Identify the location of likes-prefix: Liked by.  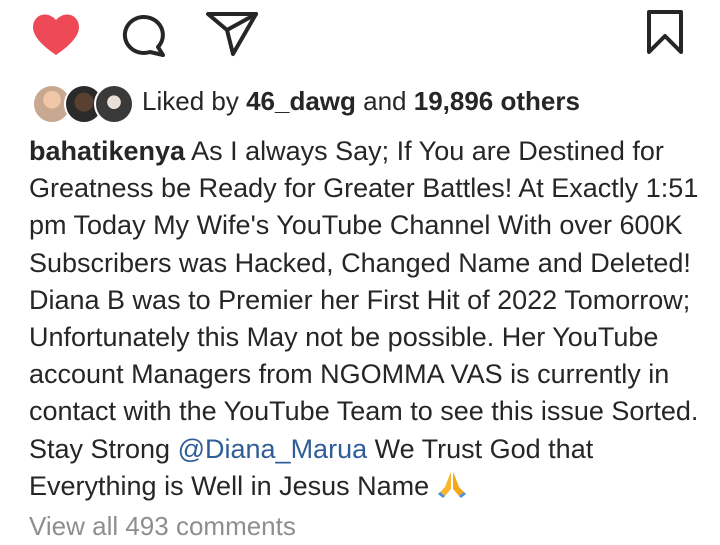
(194, 101).